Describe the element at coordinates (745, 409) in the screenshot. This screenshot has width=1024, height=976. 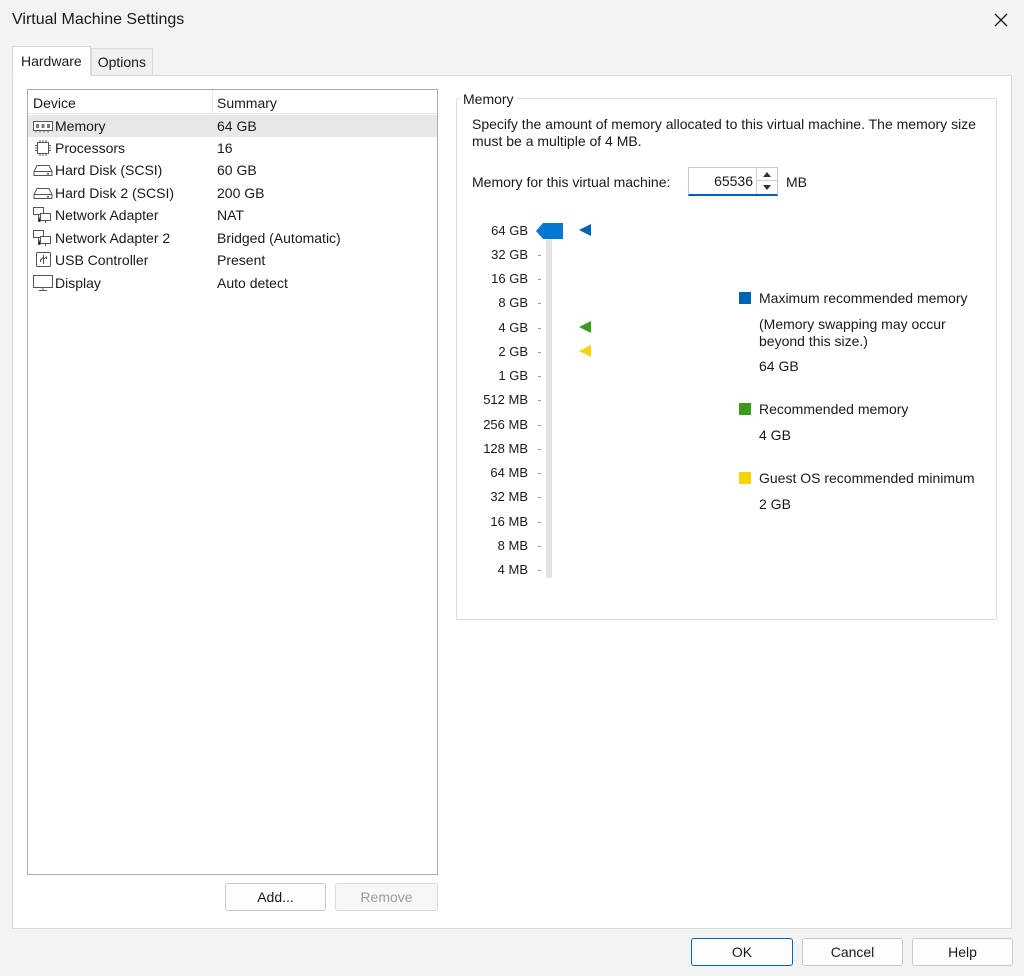
I see `legend-swatch-recommended` at that location.